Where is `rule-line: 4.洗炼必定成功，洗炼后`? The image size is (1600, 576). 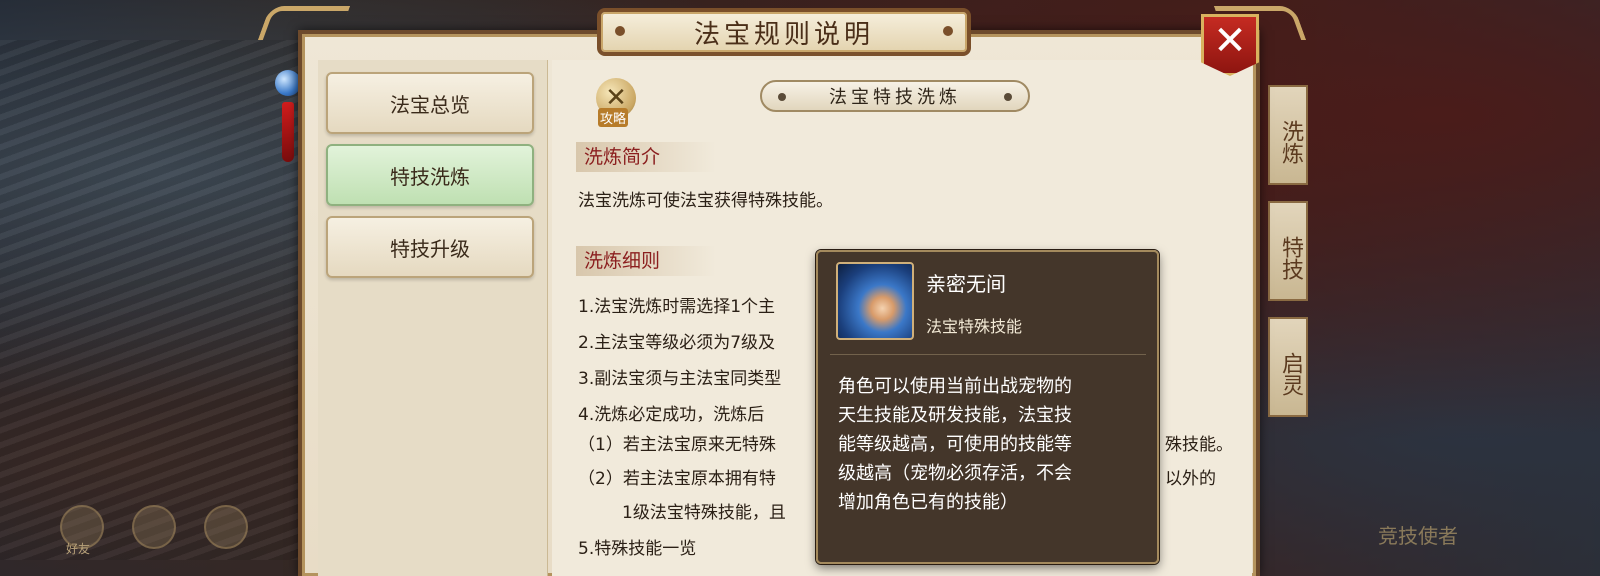 rule-line: 4.洗炼必定成功，洗炼后 is located at coordinates (671, 415).